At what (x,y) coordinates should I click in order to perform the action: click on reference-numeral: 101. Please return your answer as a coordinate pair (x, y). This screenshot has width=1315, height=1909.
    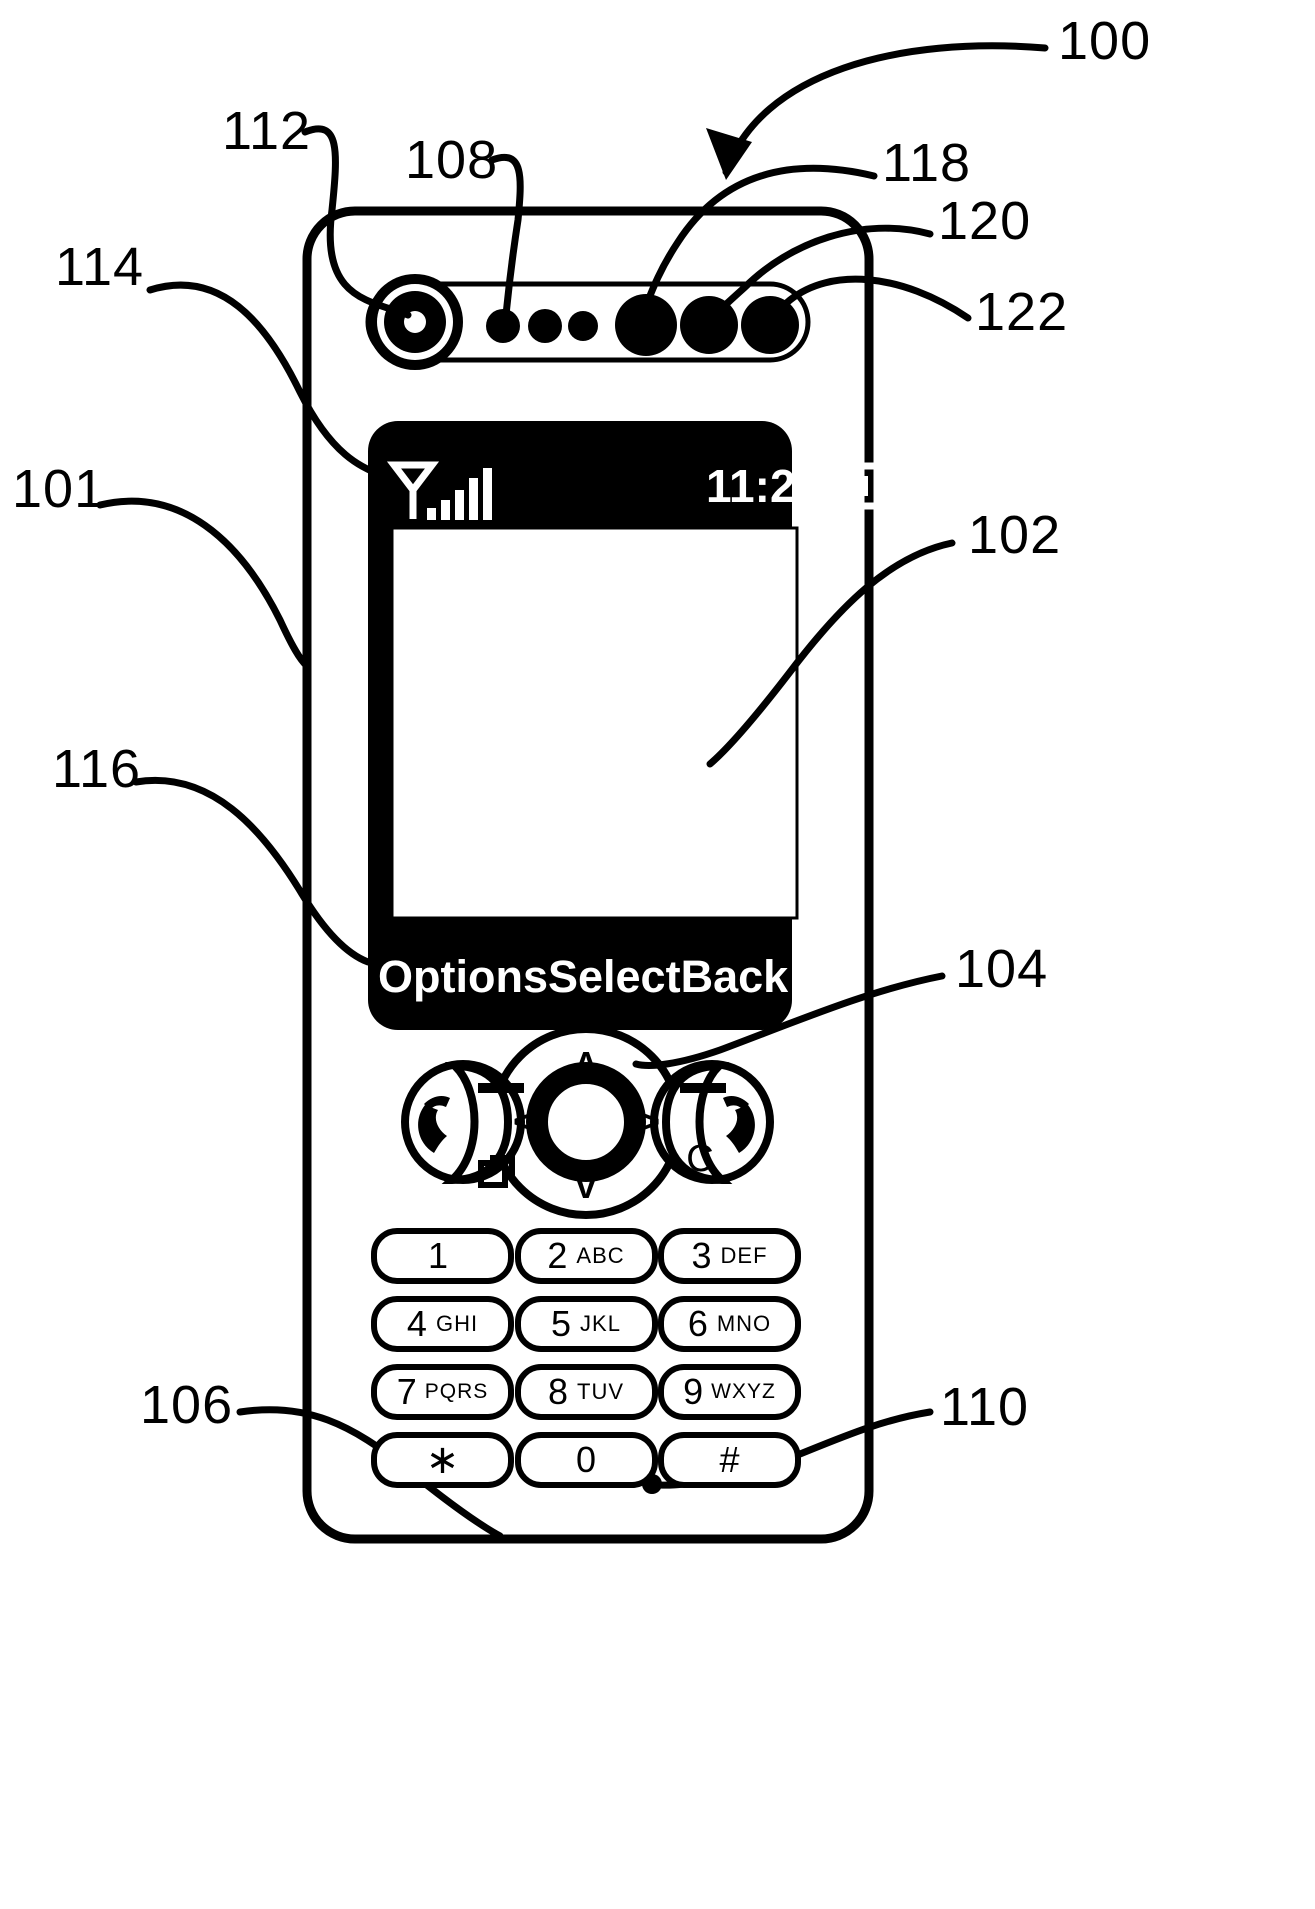
    Looking at the image, I should click on (59, 489).